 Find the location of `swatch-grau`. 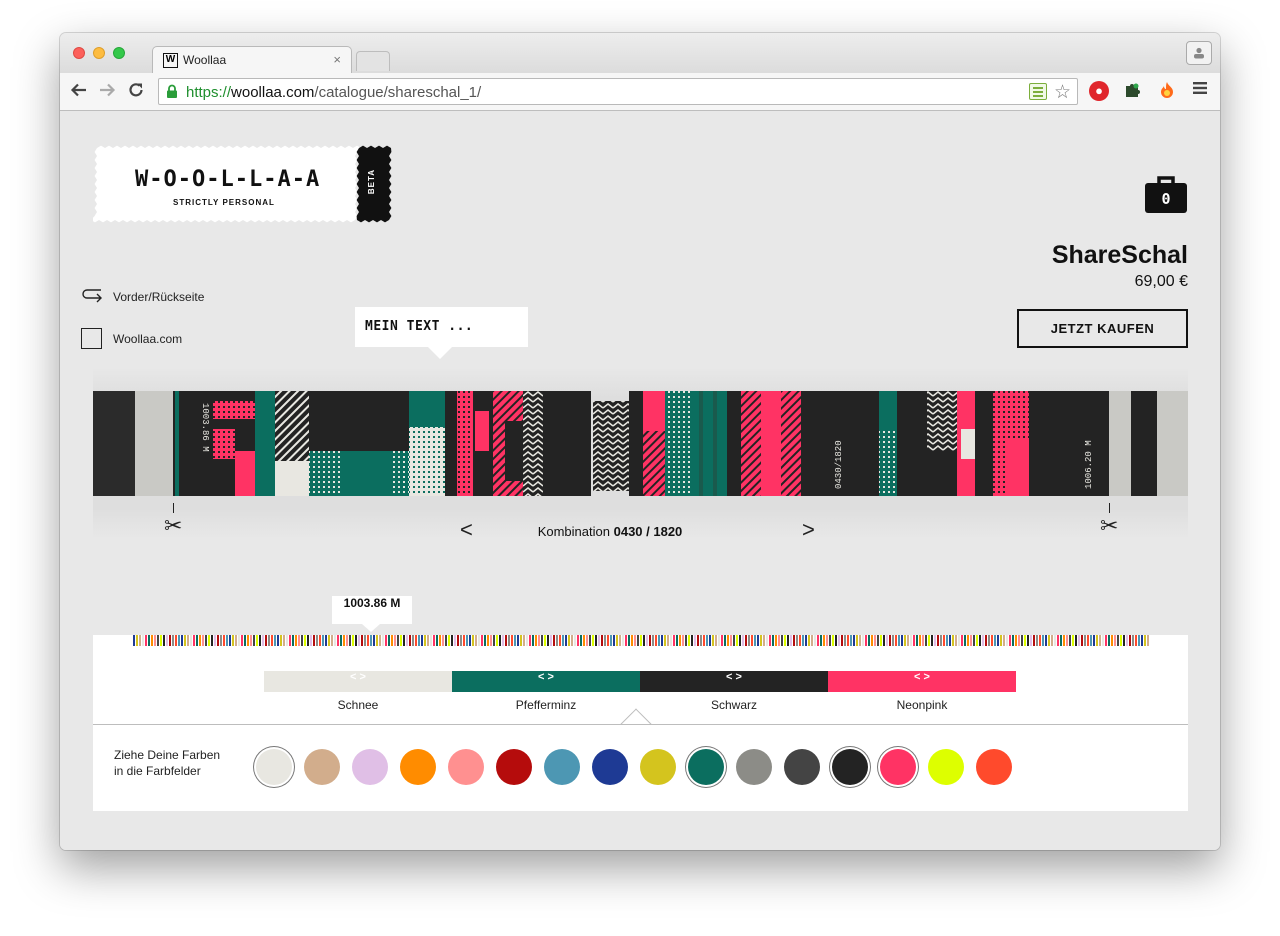

swatch-grau is located at coordinates (754, 767).